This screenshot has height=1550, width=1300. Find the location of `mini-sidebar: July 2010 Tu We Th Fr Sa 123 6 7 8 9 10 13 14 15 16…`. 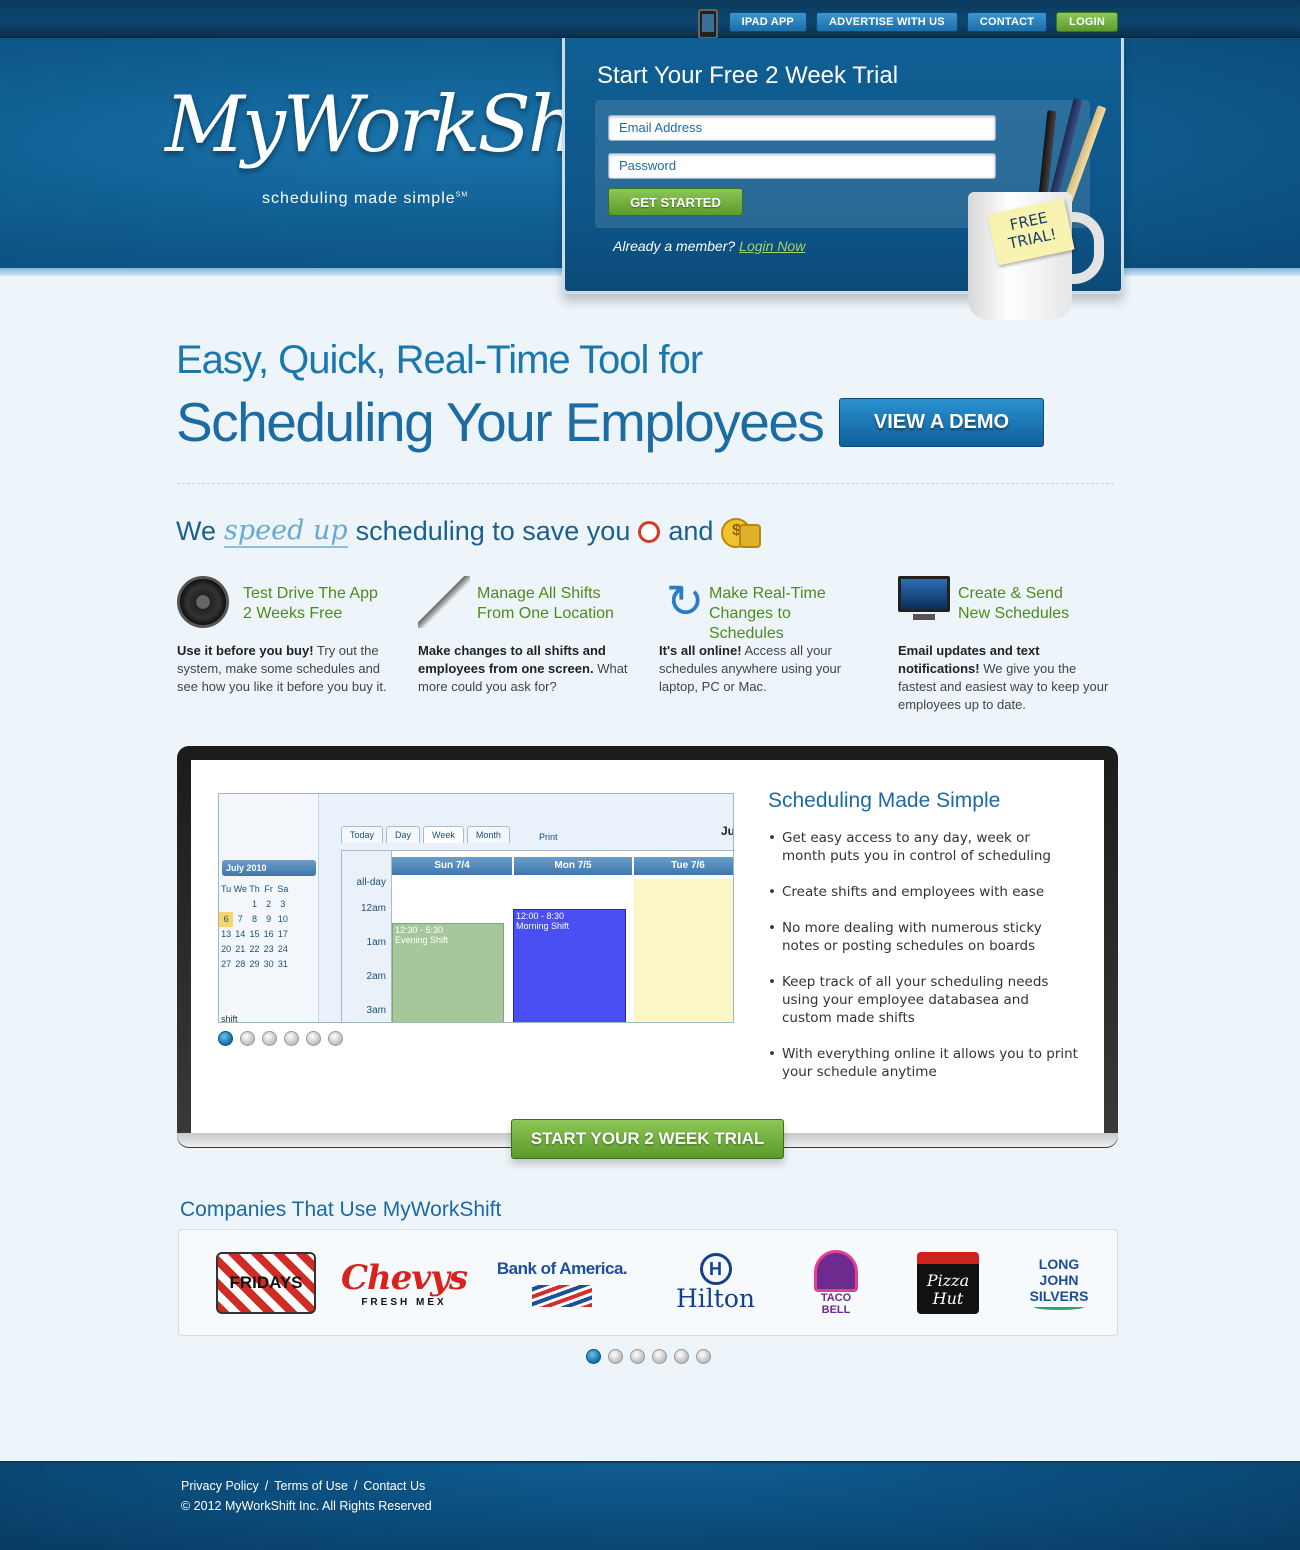

mini-sidebar: July 2010 Tu We Th Fr Sa 123 6 7 8 9 10 13 14 15 16… is located at coordinates (269, 908).